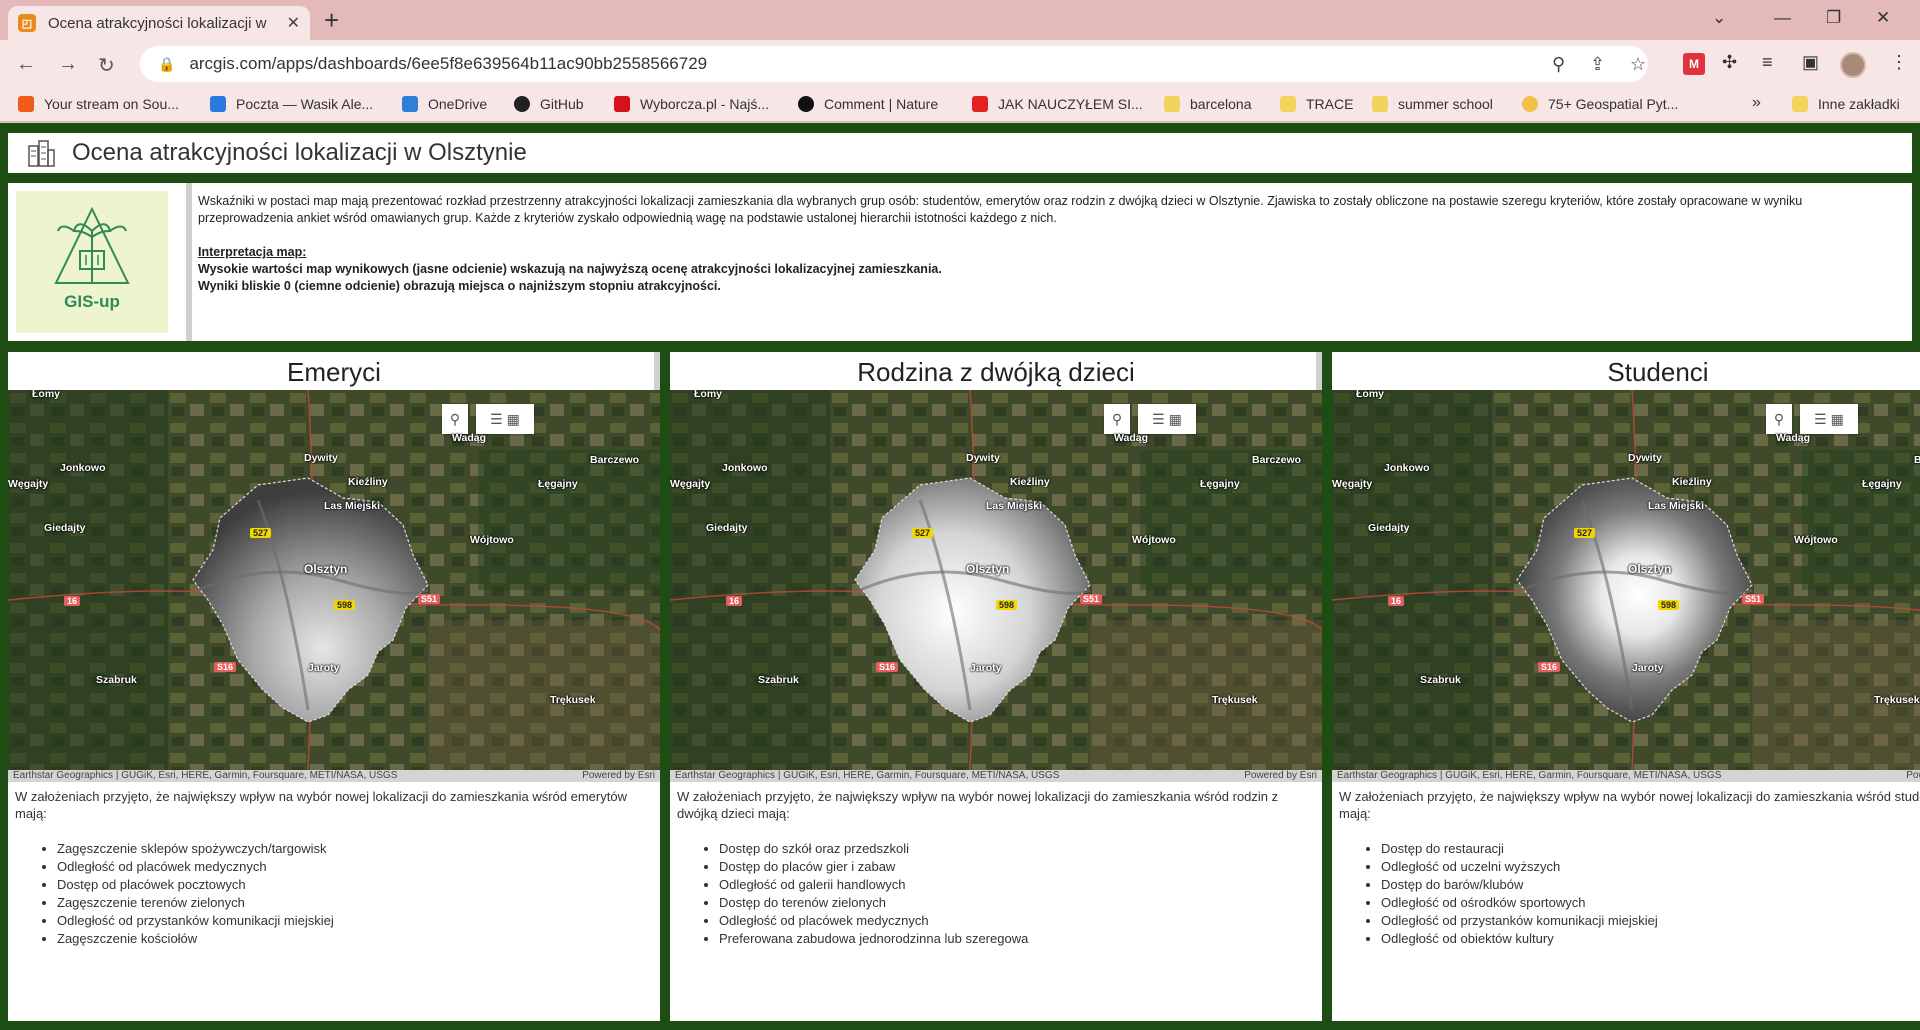  Describe the element at coordinates (106, 65) in the screenshot. I see `reload-icon: ↻` at that location.